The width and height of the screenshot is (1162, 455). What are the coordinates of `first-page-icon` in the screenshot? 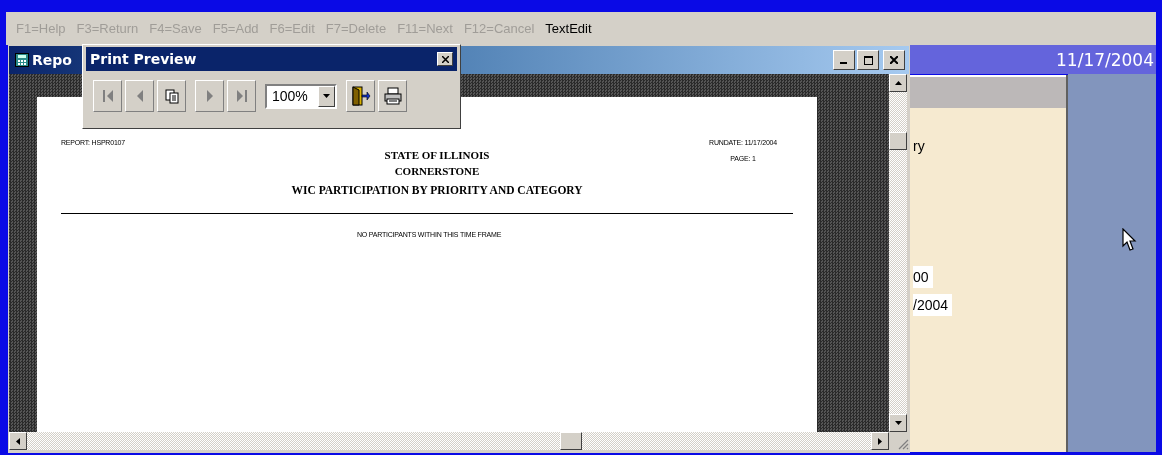 It's located at (107, 96).